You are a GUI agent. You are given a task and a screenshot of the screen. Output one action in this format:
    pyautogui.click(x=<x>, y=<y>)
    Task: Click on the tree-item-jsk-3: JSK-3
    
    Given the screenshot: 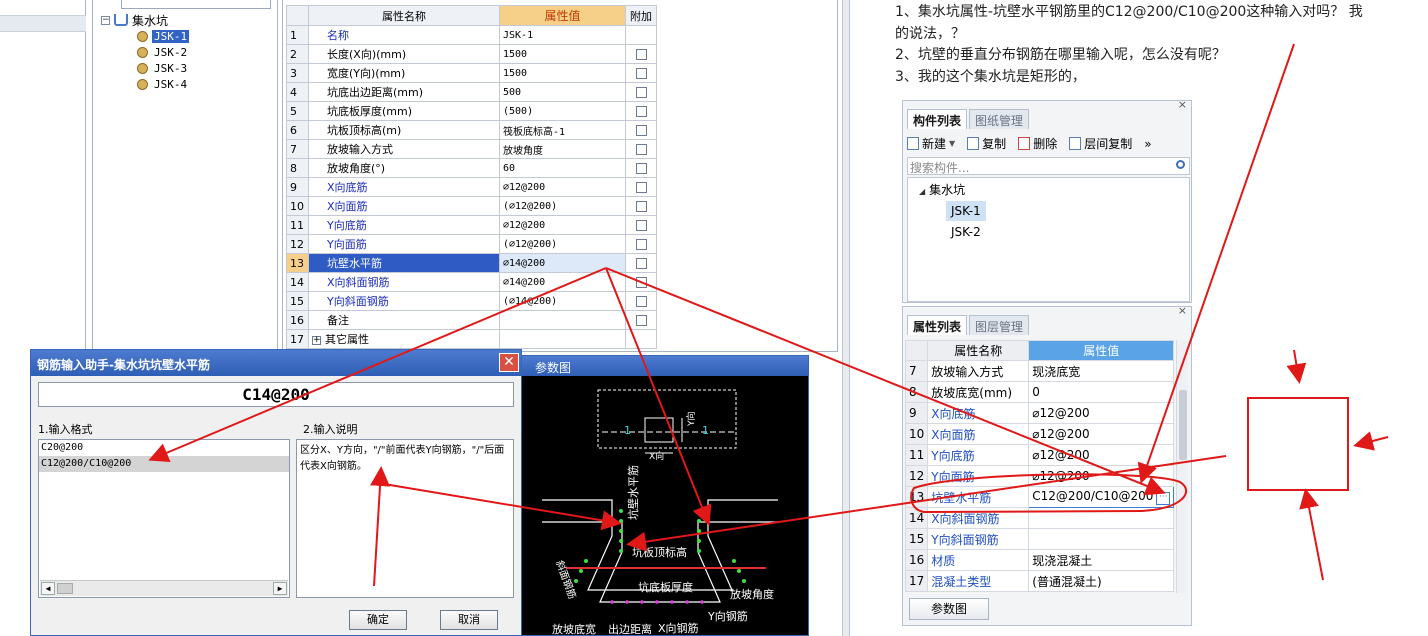 What is the action you would take?
    pyautogui.click(x=163, y=68)
    